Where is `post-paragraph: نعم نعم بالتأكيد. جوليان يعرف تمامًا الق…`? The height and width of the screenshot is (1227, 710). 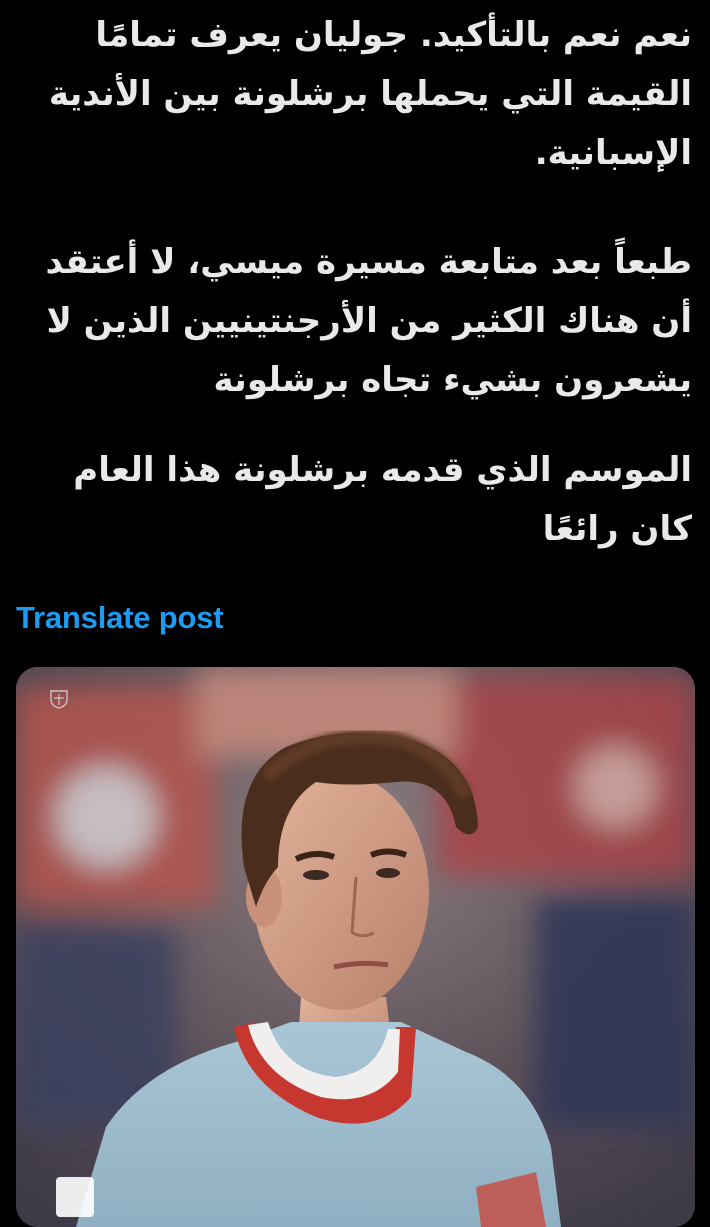
post-paragraph: نعم نعم بالتأكيد. جوليان يعرف تمامًا الق… is located at coordinates (370, 94).